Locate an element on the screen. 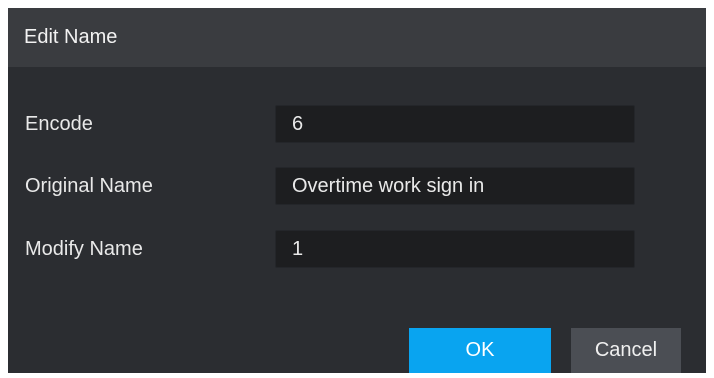  encode-field is located at coordinates (455, 124).